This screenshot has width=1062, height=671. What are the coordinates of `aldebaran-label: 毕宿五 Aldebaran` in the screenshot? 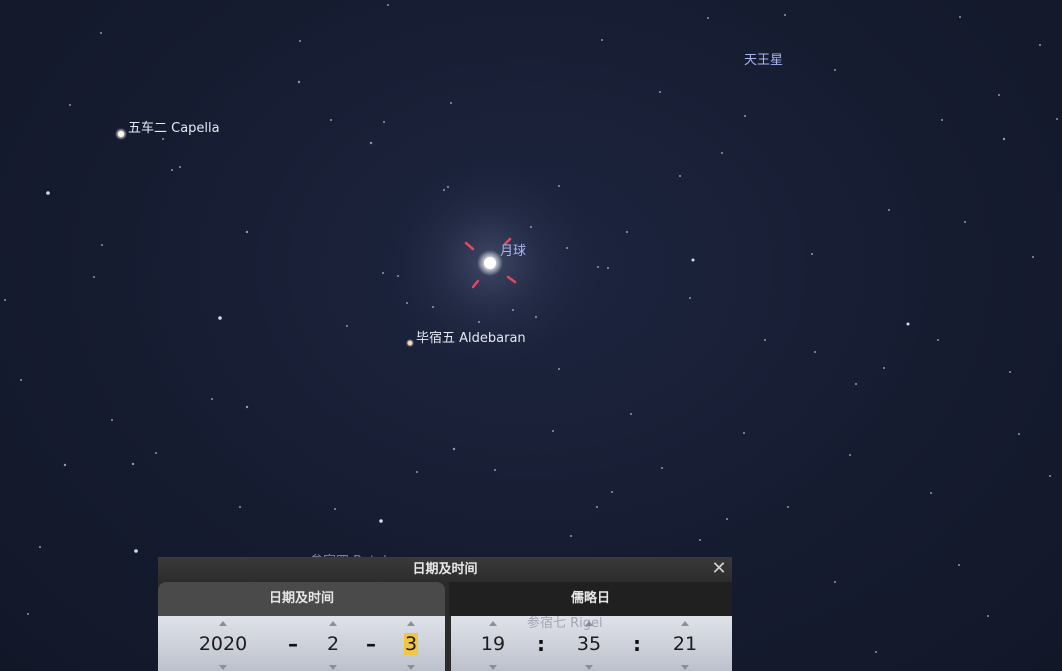 It's located at (471, 336).